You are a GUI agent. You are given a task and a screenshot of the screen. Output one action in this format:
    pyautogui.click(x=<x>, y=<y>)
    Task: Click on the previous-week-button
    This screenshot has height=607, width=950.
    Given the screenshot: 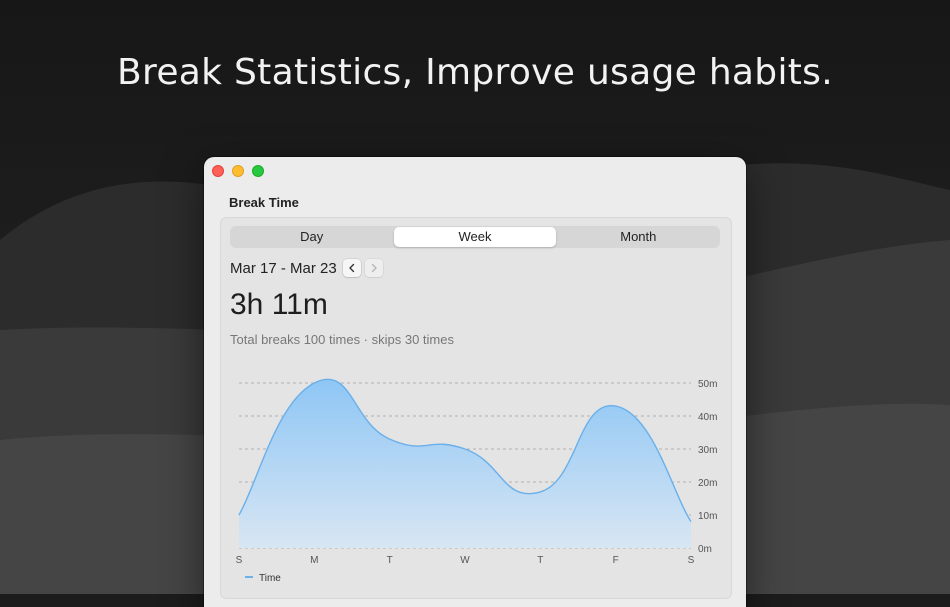 What is the action you would take?
    pyautogui.click(x=352, y=268)
    